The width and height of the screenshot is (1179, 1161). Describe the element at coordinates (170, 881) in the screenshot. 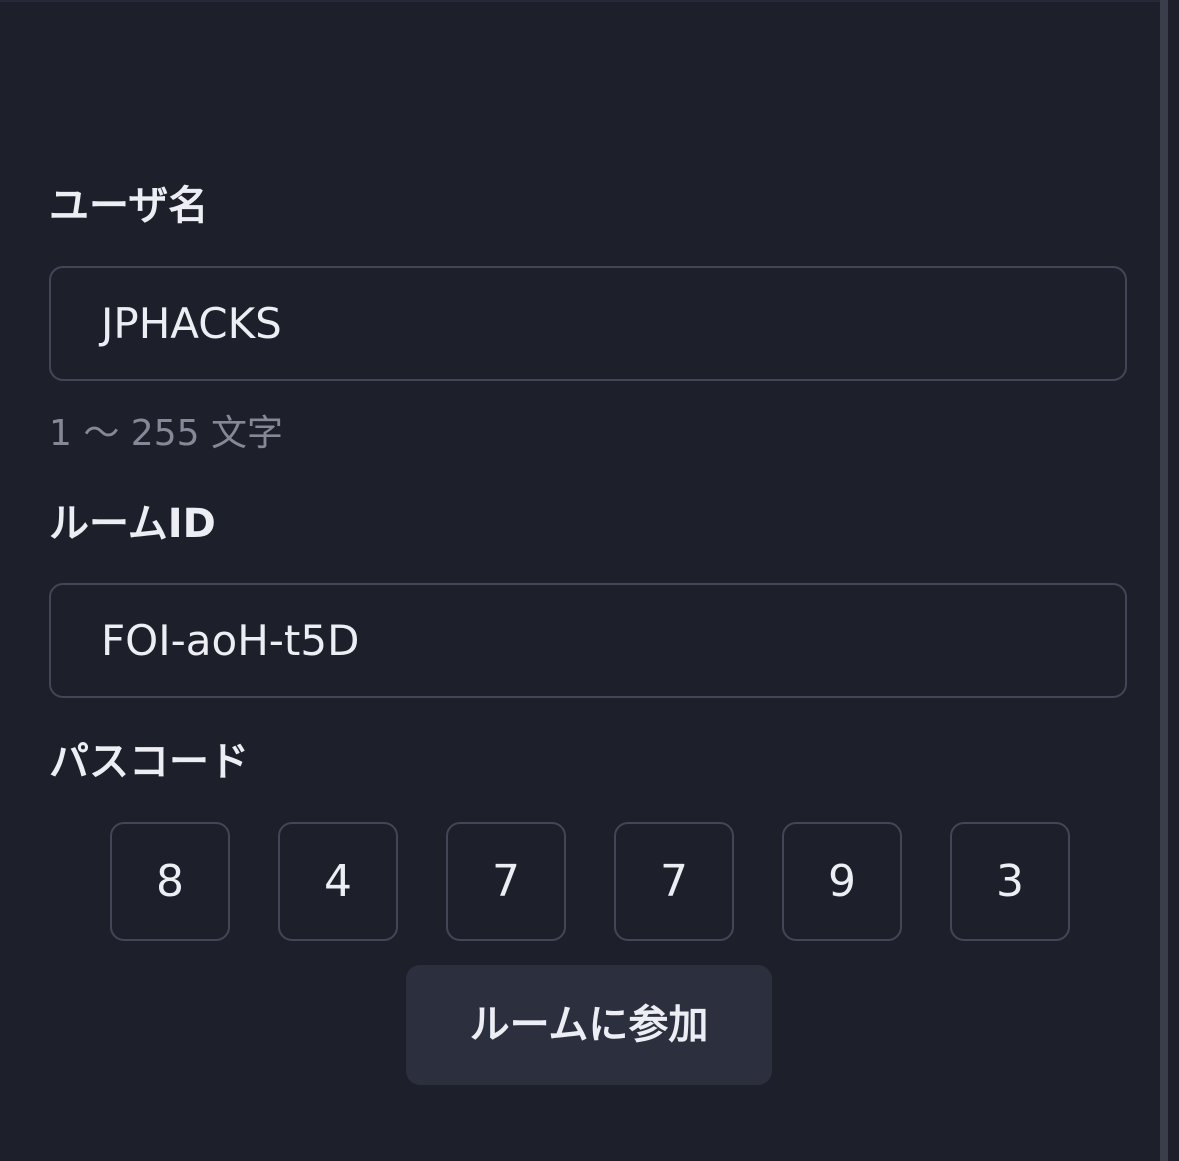

I see `passcode-digit-1: 8` at that location.